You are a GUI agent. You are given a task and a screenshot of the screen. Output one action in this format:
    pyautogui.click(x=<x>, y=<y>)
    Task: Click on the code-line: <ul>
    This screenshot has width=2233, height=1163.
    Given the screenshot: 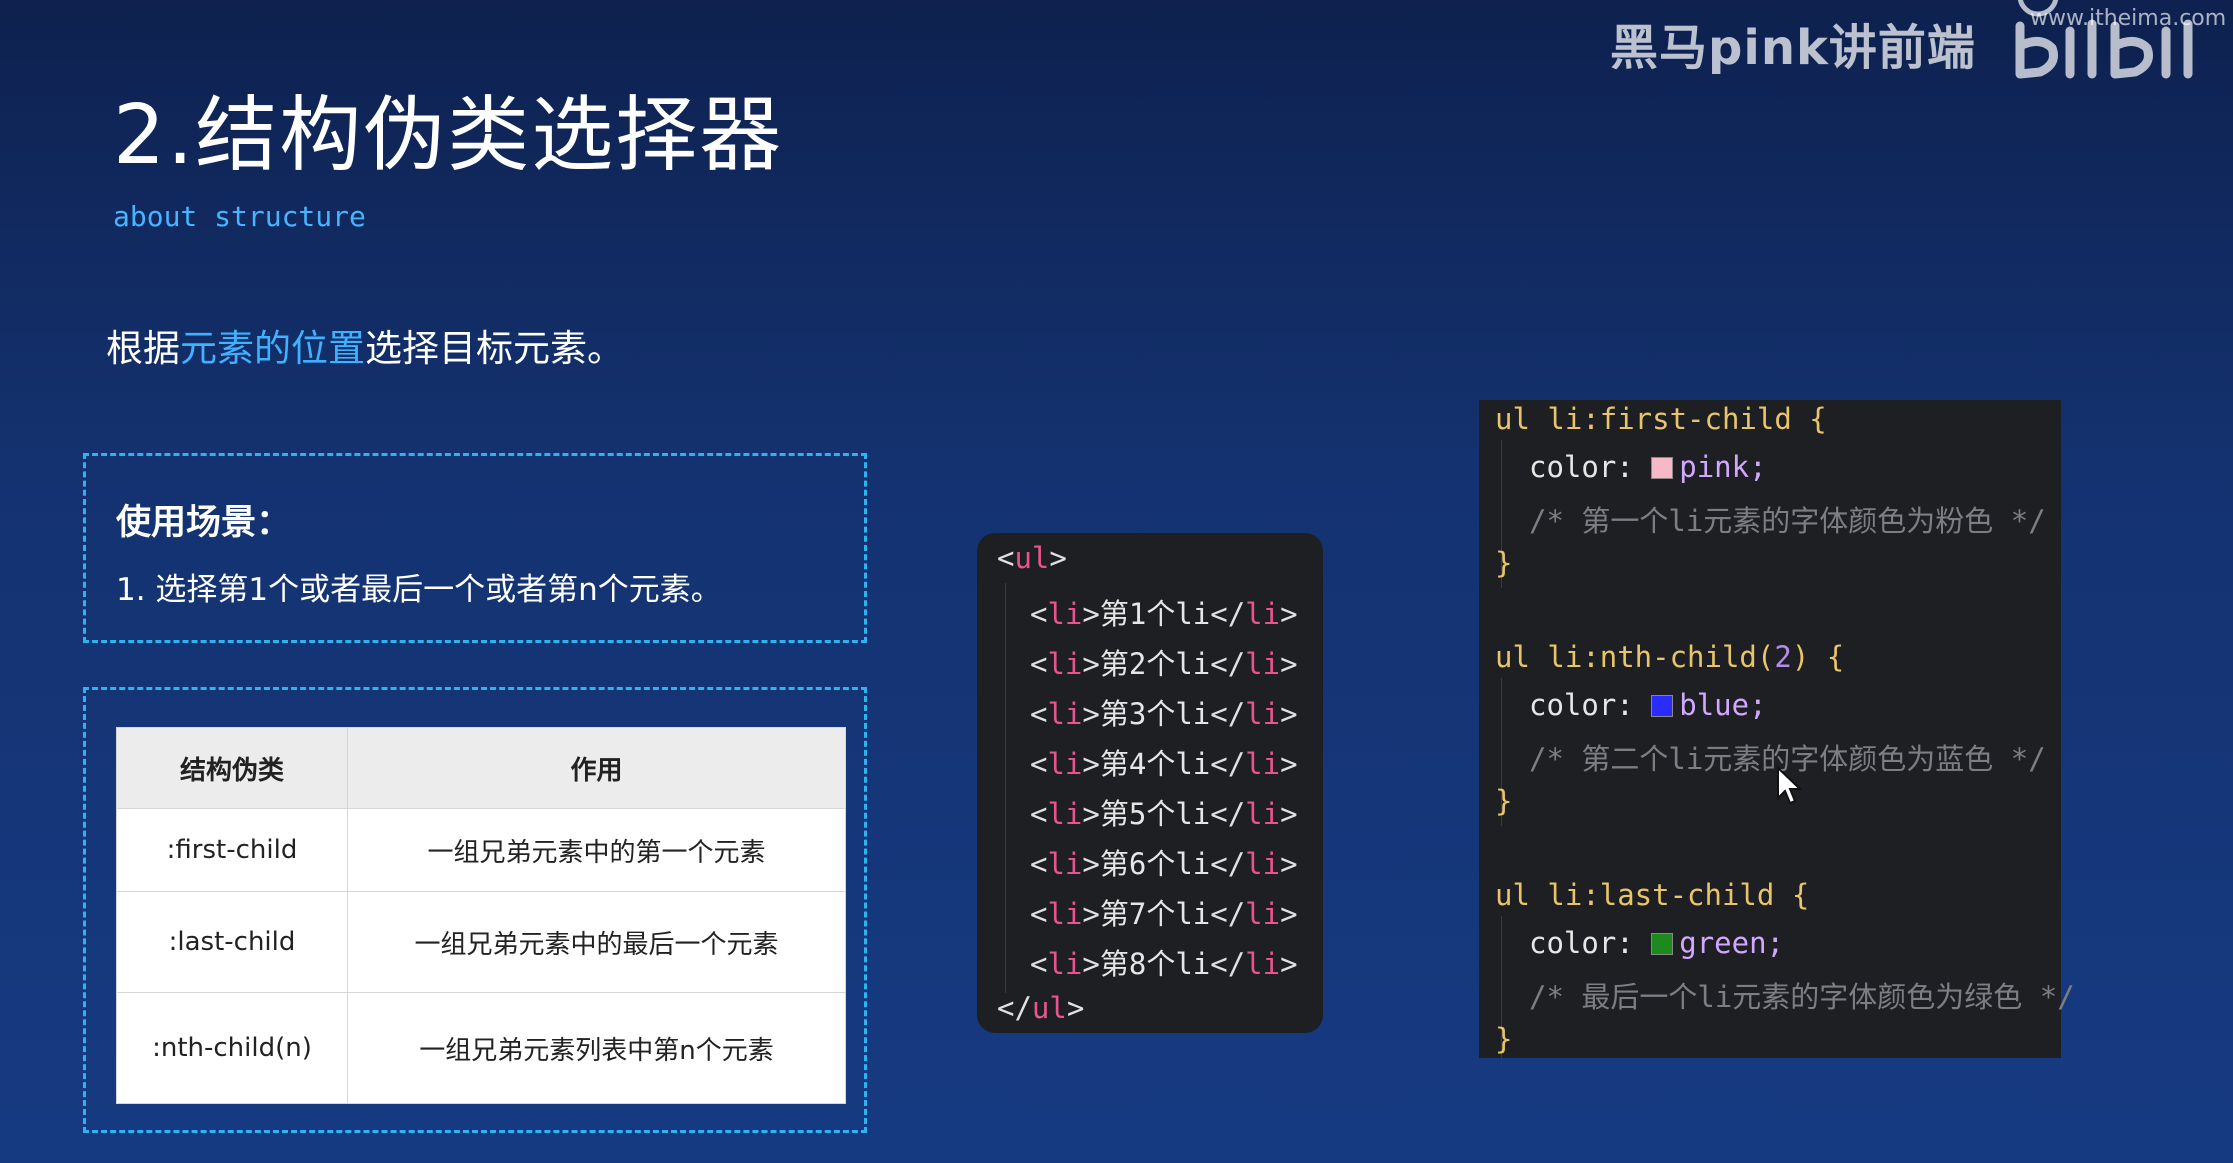 What is the action you would take?
    pyautogui.click(x=1032, y=558)
    